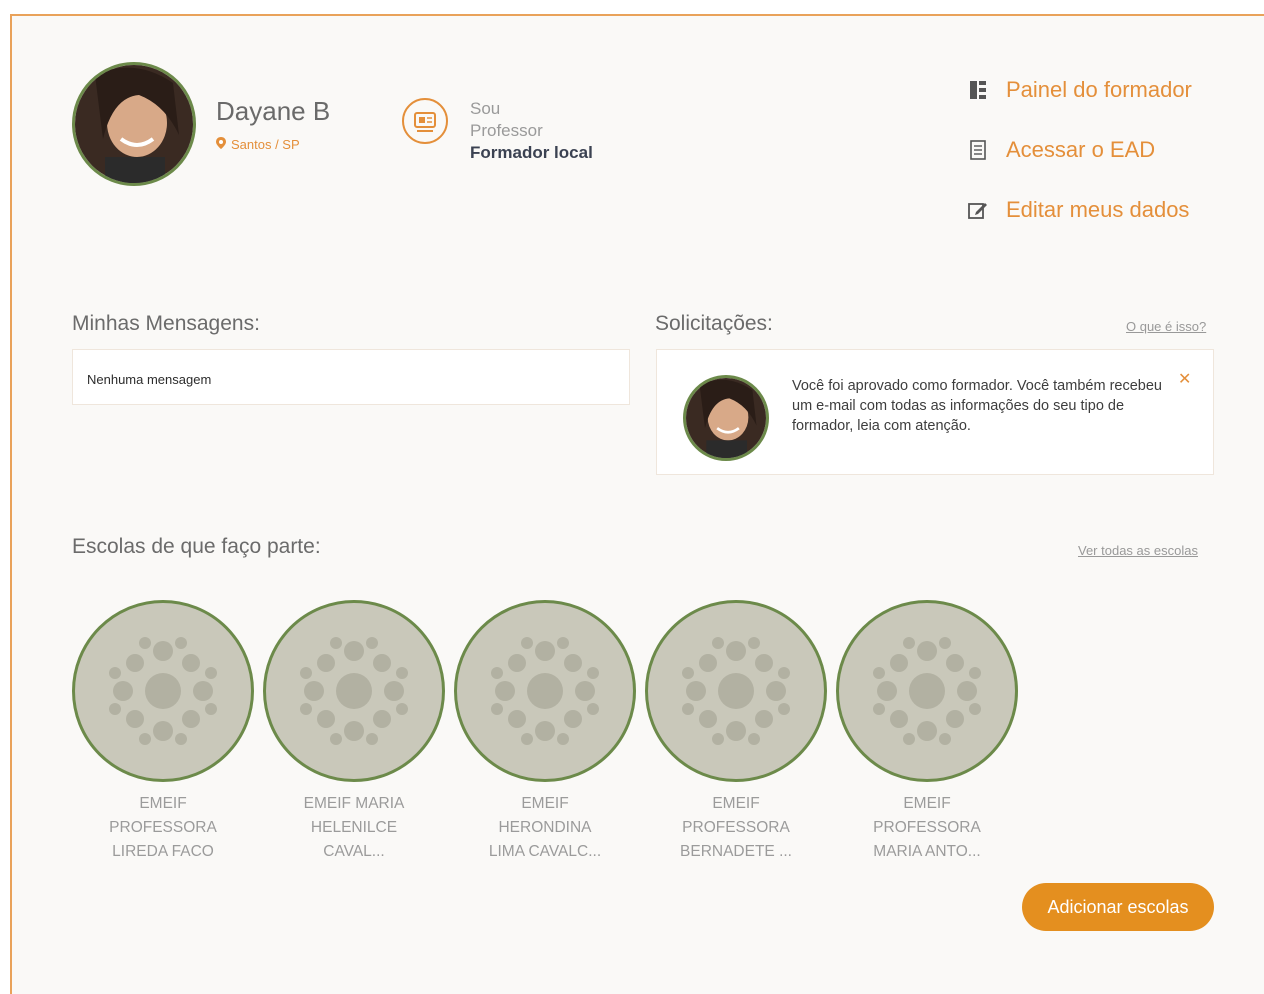 The height and width of the screenshot is (994, 1264). What do you see at coordinates (1138, 550) in the screenshot?
I see `schools-see-all-link: Ver todas as escolas` at bounding box center [1138, 550].